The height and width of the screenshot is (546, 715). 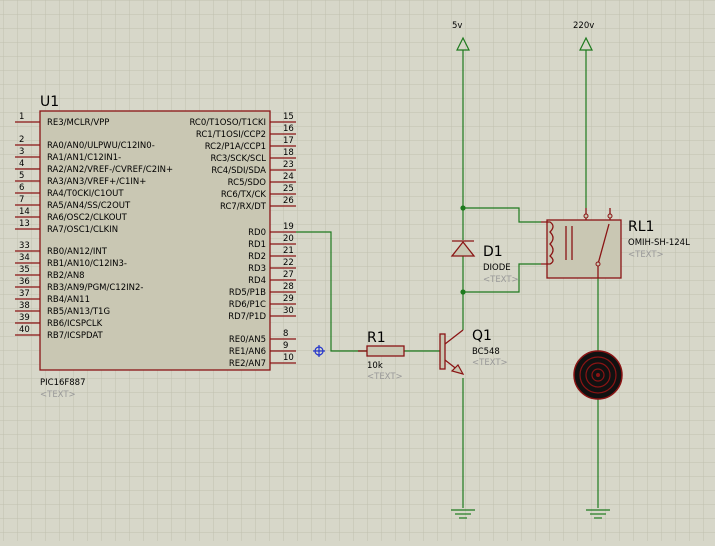 What do you see at coordinates (598, 375) in the screenshot?
I see `motor` at bounding box center [598, 375].